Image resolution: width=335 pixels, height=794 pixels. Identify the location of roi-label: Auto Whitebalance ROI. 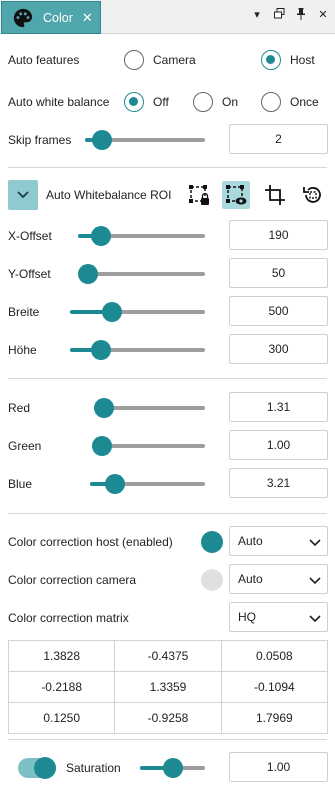
(109, 195).